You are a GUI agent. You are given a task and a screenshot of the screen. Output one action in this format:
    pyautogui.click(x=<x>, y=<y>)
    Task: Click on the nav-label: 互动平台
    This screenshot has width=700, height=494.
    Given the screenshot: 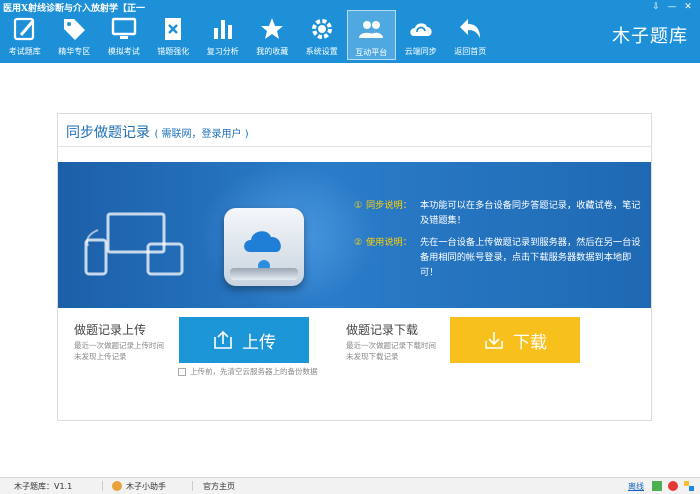 What is the action you would take?
    pyautogui.click(x=371, y=52)
    